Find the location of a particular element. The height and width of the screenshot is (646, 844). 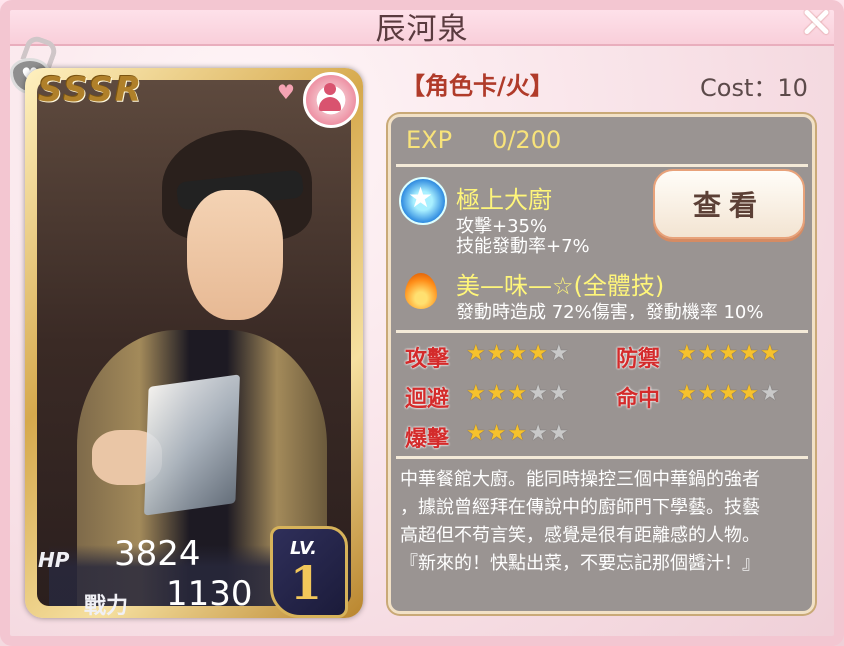

stat-stars-attack: ★★★★★ is located at coordinates (518, 353).